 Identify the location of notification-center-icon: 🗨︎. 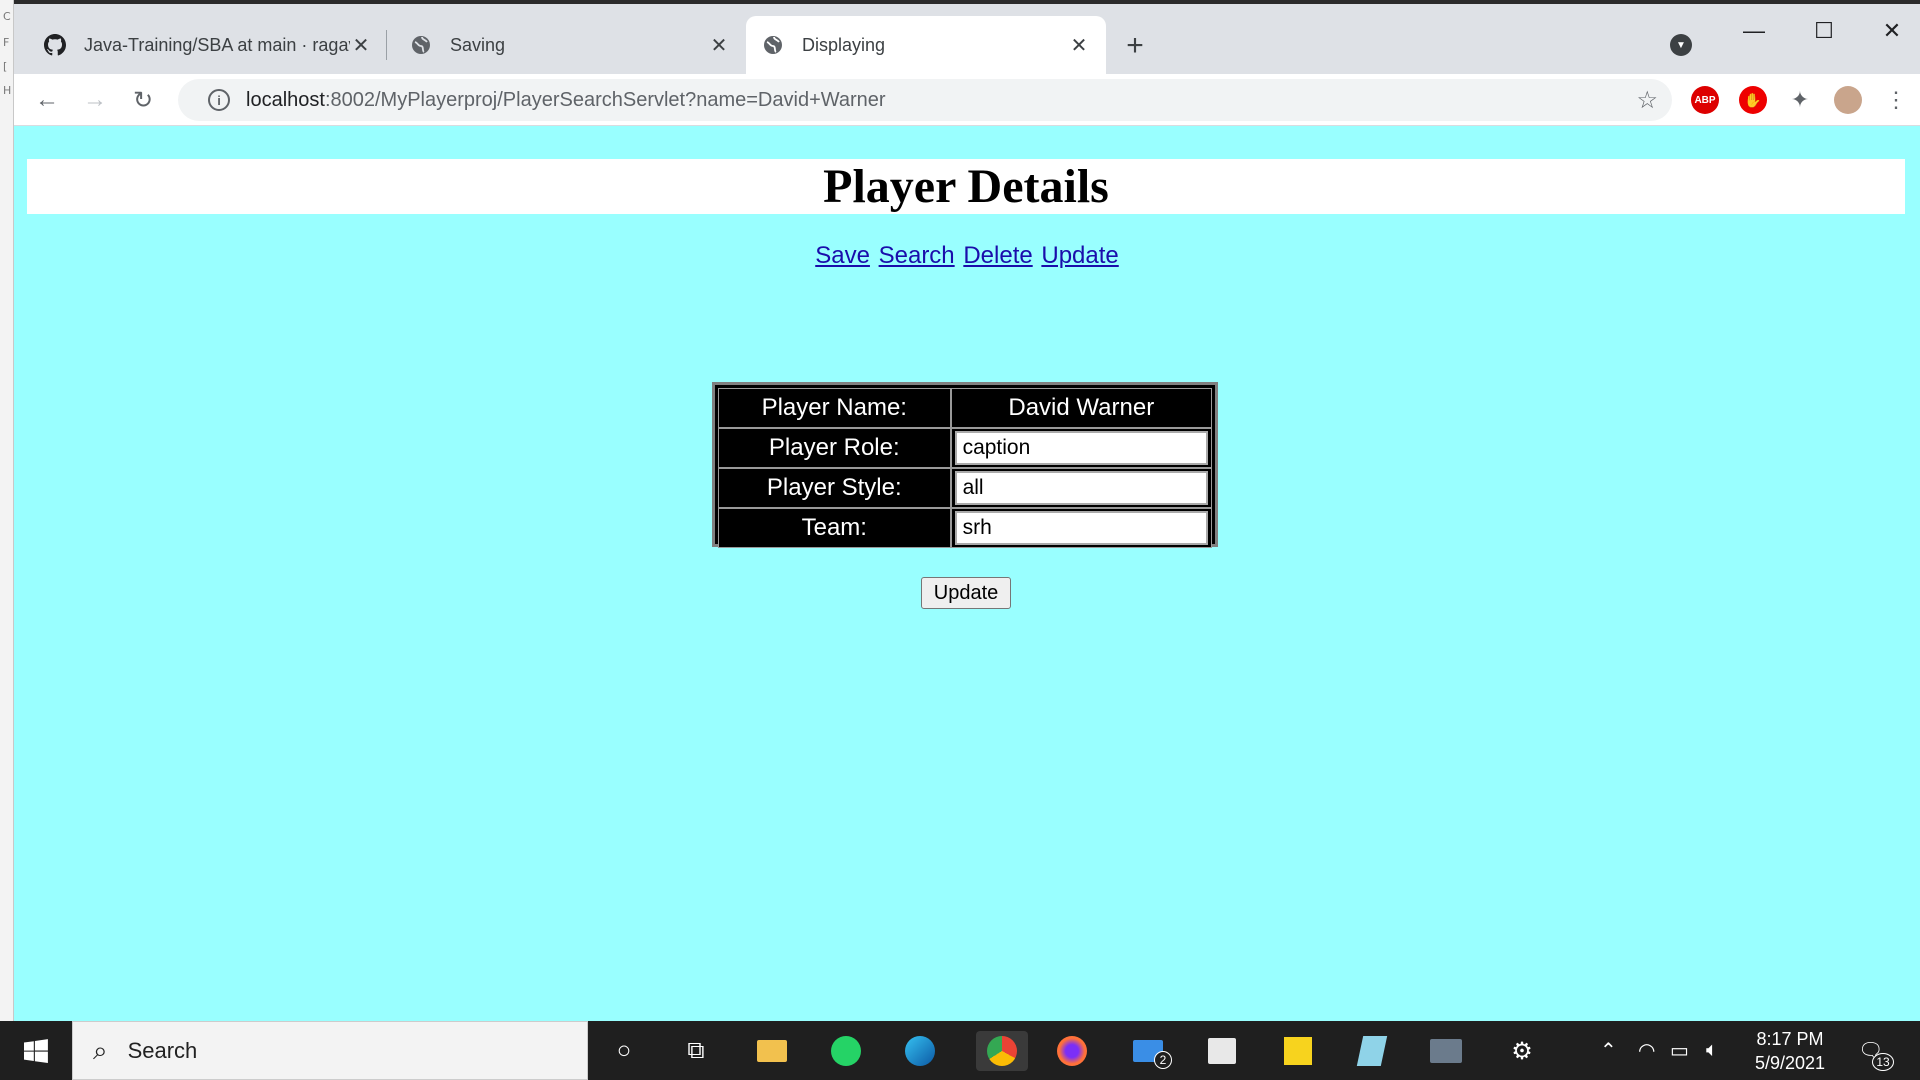
(1870, 1050).